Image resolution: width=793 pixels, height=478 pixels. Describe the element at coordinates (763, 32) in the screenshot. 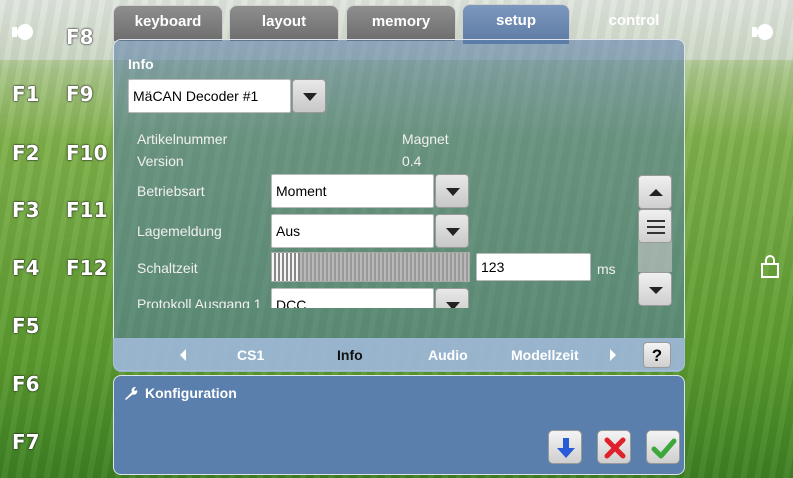

I see `power-icon-right` at that location.